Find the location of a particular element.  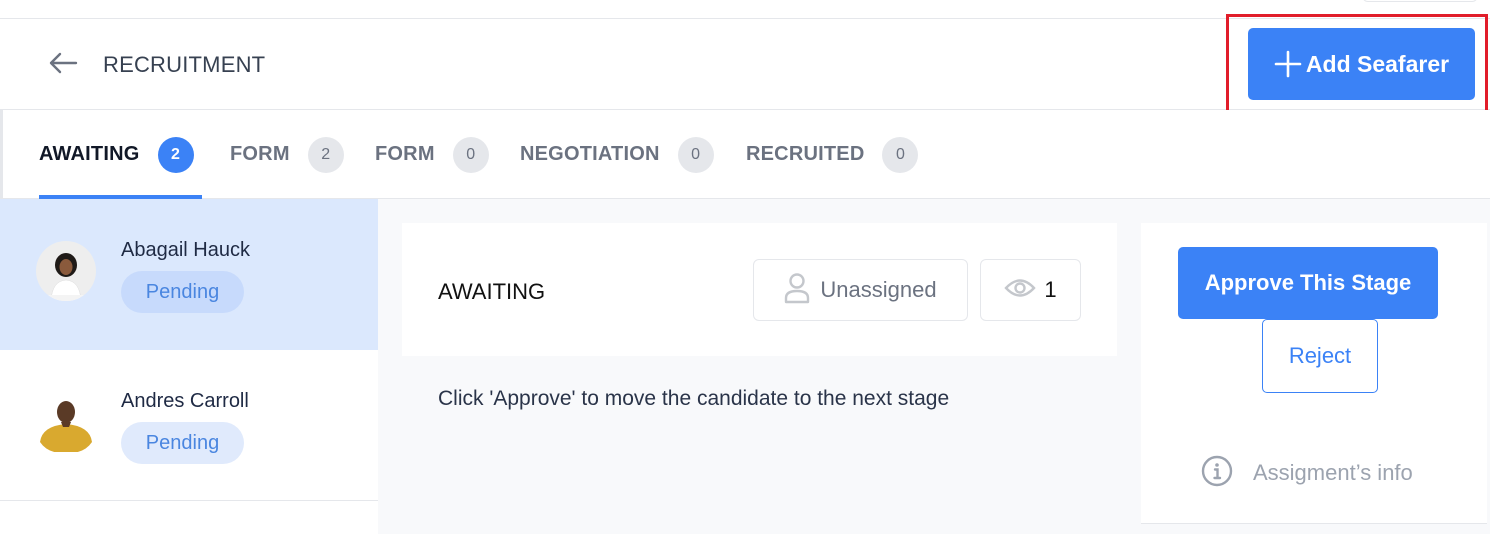

add-seafarer-button: Add Seafarer is located at coordinates (1361, 64).